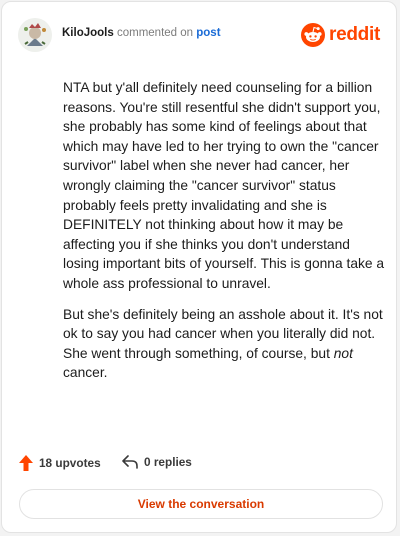 This screenshot has height=536, width=400. I want to click on upvote-arrow-icon, so click(26, 463).